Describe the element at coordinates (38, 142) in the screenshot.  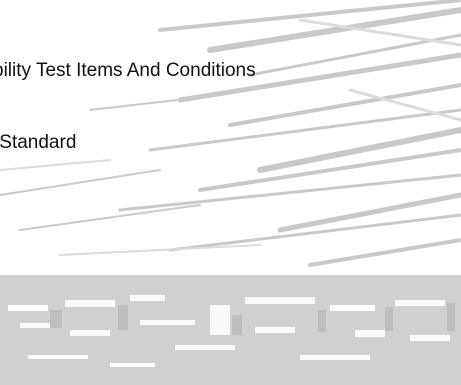
I see `standard-label: .Standard` at that location.